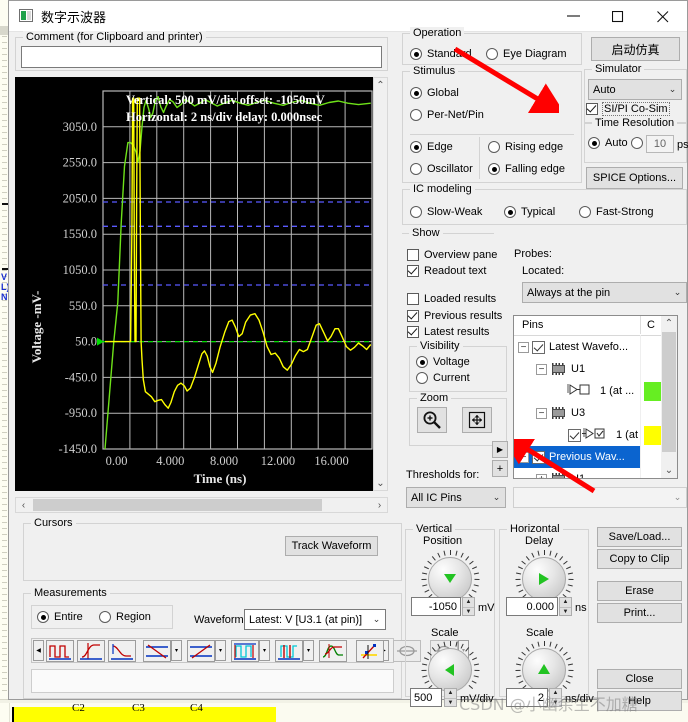 This screenshot has width=688, height=722. Describe the element at coordinates (541, 475) in the screenshot. I see `tree-expander-icon: +` at that location.